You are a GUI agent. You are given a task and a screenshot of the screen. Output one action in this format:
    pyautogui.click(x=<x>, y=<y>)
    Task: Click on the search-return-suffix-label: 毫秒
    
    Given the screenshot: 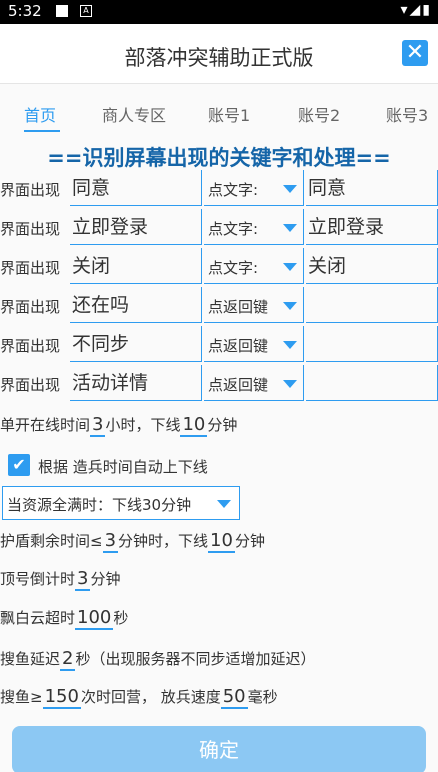 What is the action you would take?
    pyautogui.click(x=262, y=697)
    